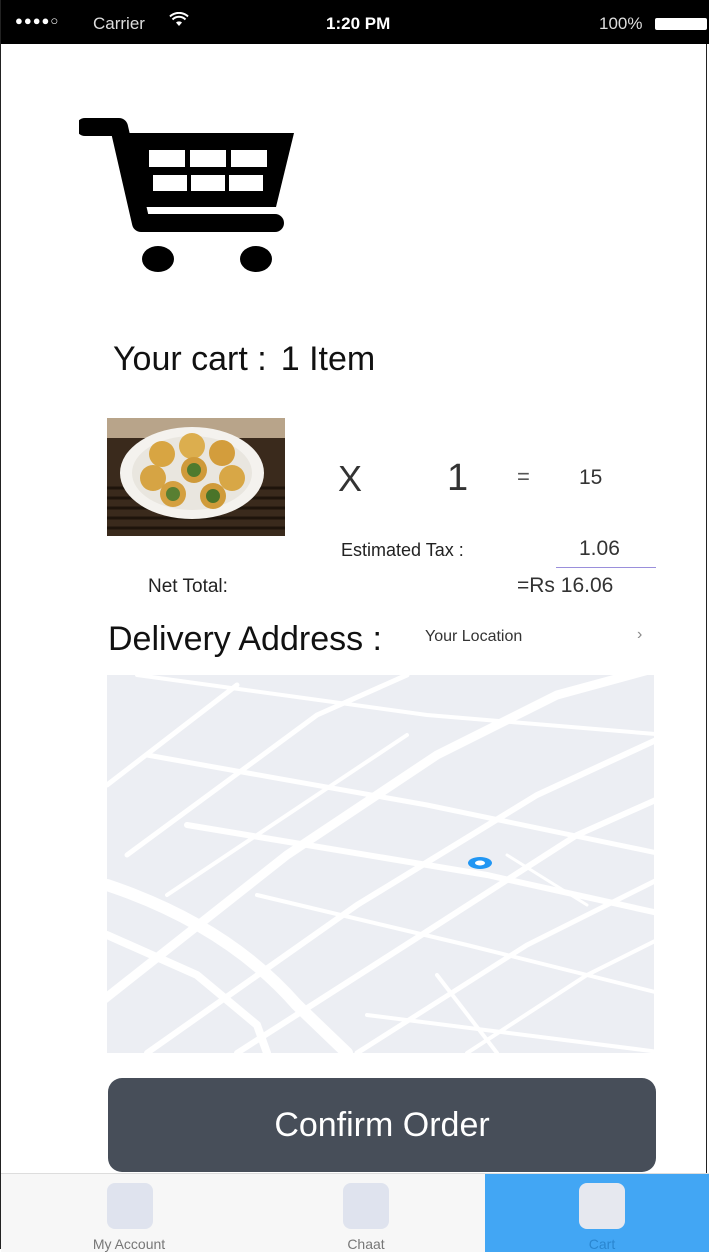 The width and height of the screenshot is (709, 1252). I want to click on tab-my-account: My Account, so click(121, 1213).